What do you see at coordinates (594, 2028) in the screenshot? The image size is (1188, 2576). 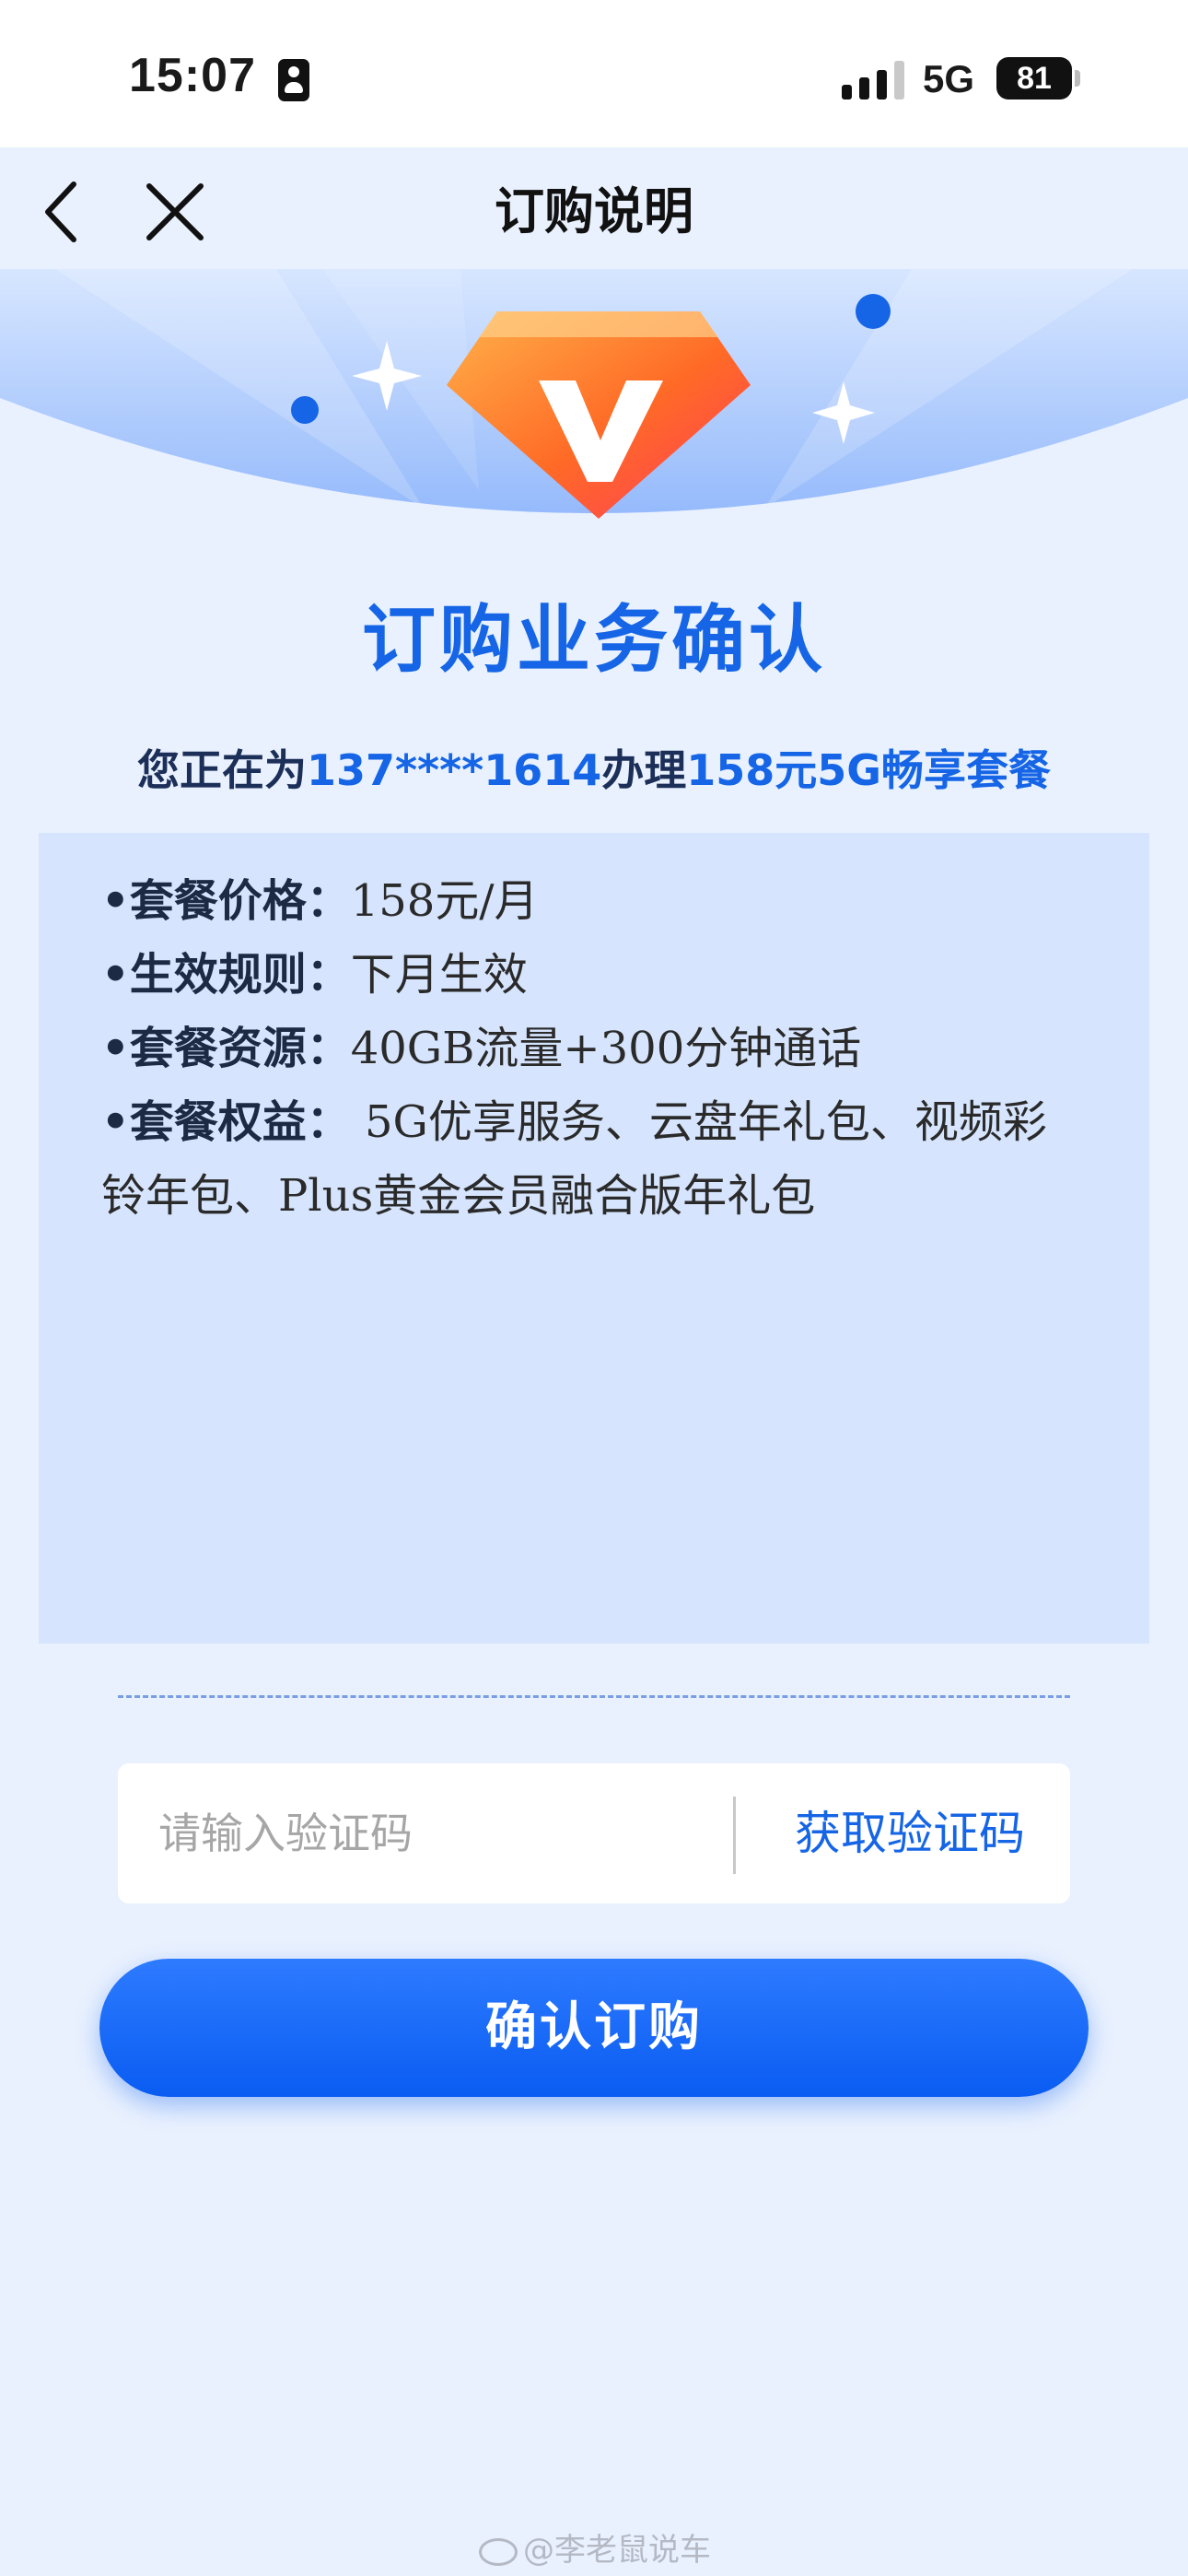 I see `confirm-order-button: 确认订购` at bounding box center [594, 2028].